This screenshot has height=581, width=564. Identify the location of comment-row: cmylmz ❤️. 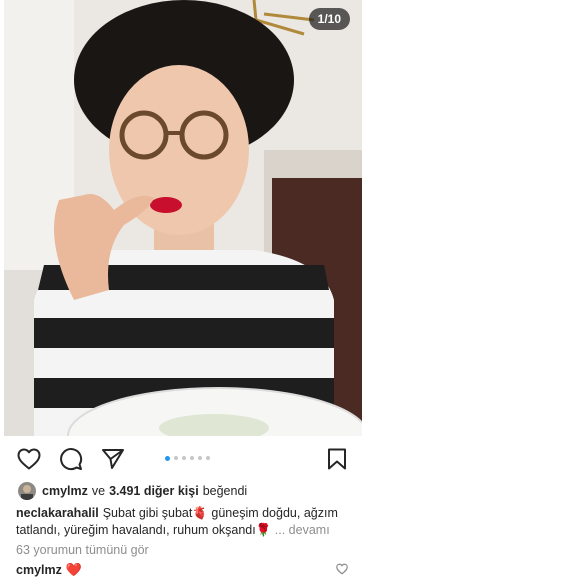
(49, 570).